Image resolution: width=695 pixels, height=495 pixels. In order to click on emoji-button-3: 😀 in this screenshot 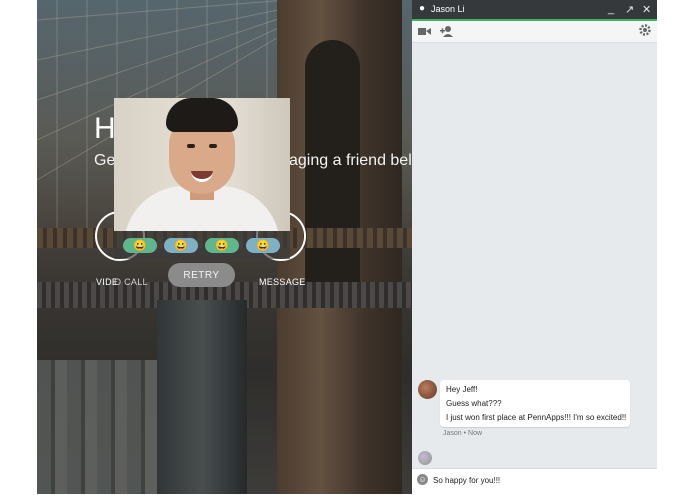, I will do `click(222, 245)`.